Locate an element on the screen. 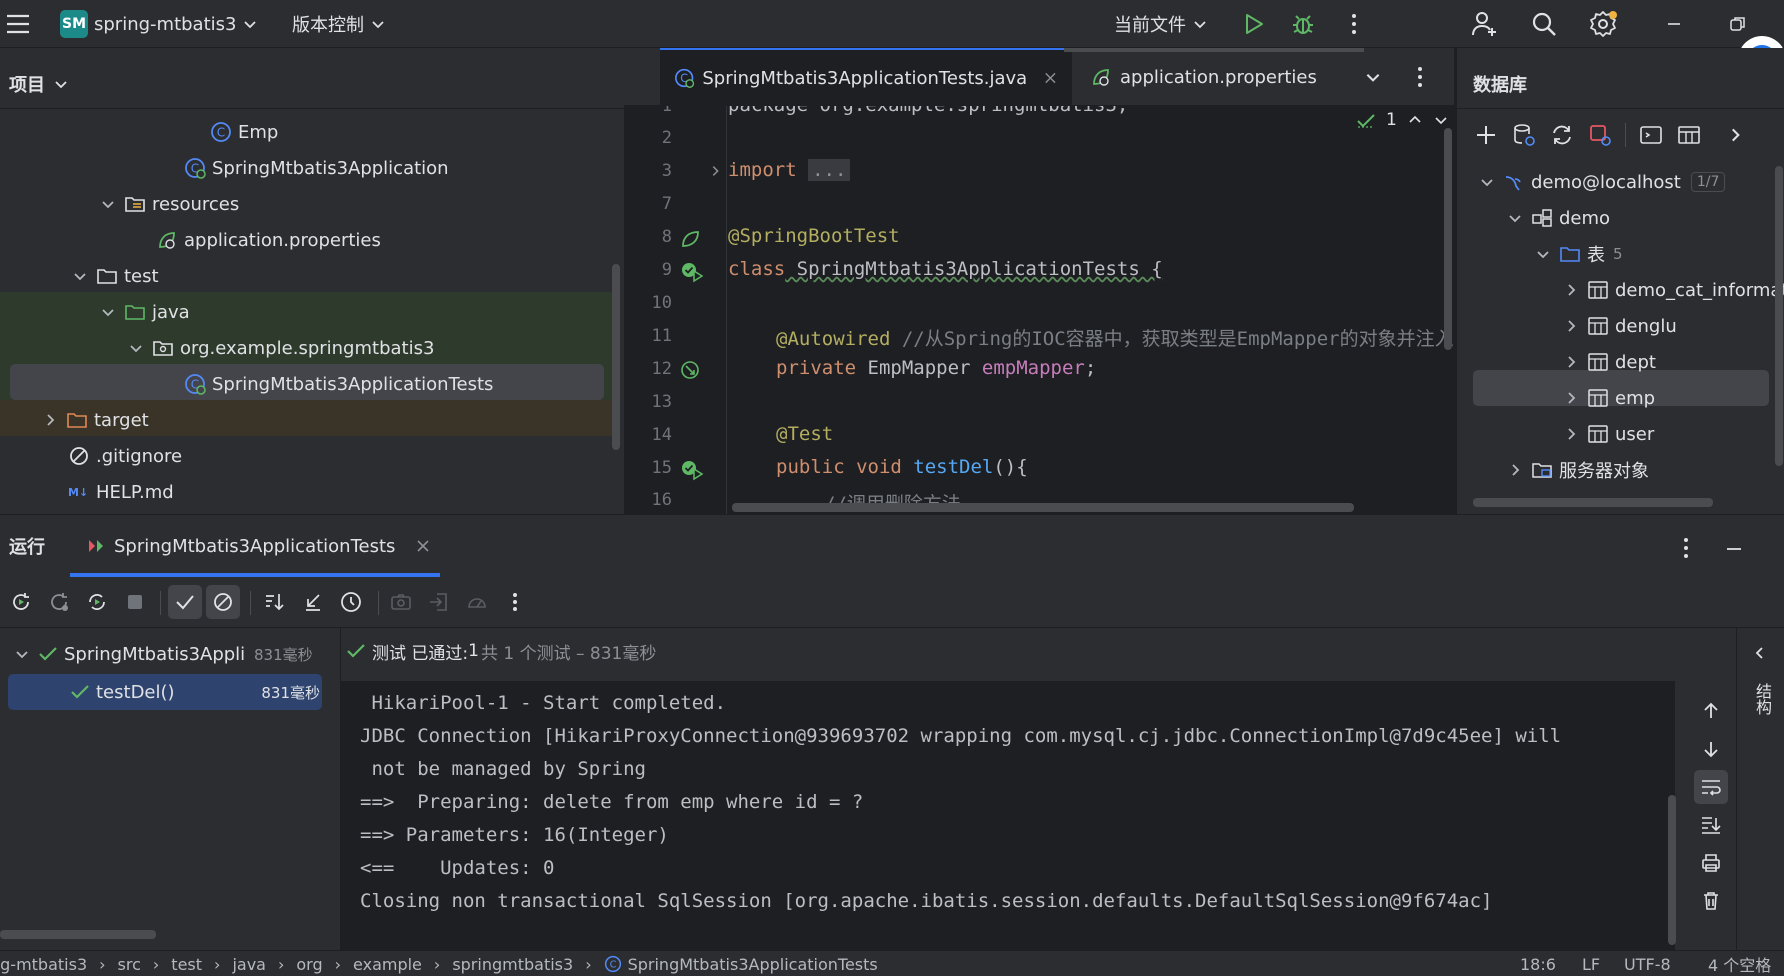  hide-panel-button is located at coordinates (1734, 549).